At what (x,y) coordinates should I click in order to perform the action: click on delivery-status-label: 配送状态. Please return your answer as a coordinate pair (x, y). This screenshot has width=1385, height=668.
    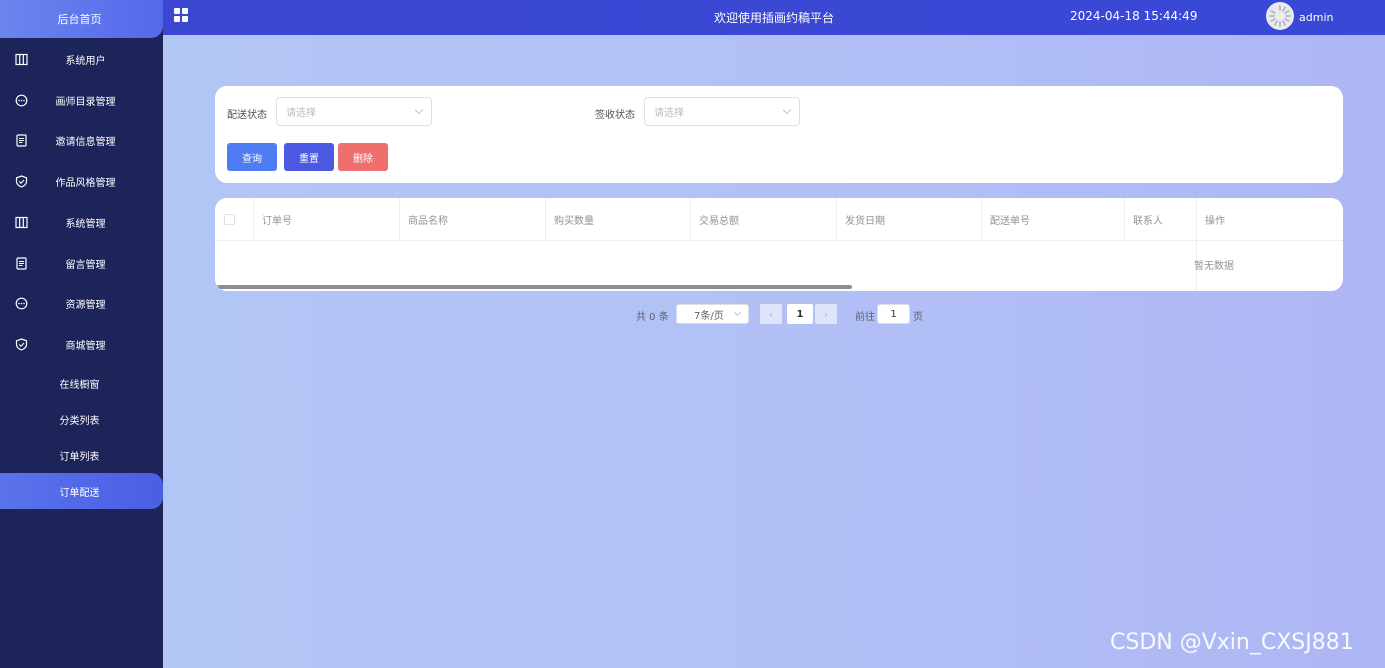
    Looking at the image, I should click on (247, 115).